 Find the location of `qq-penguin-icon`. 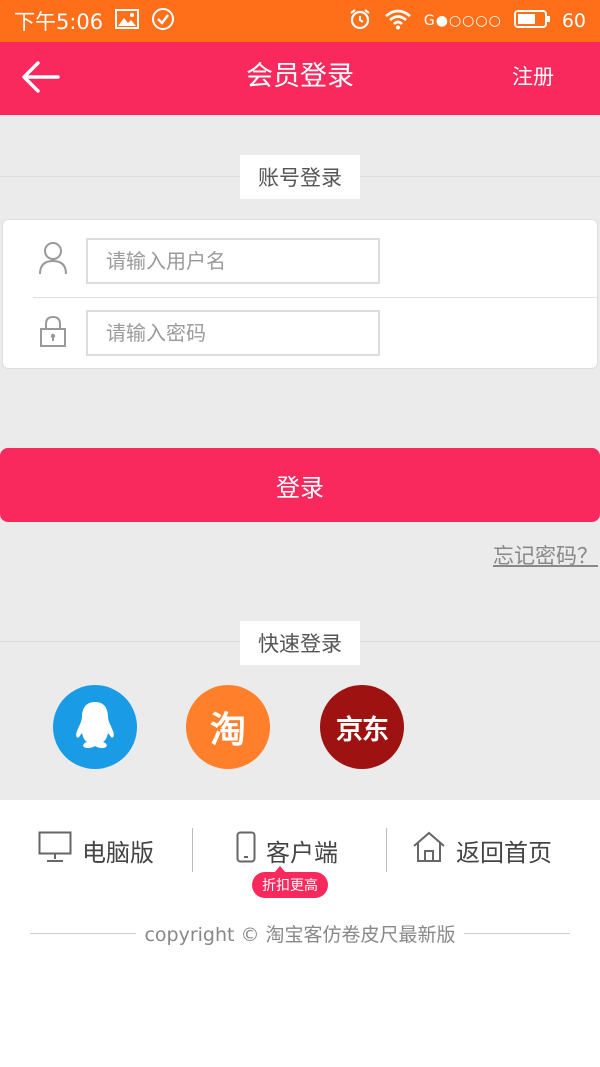

qq-penguin-icon is located at coordinates (95, 727).